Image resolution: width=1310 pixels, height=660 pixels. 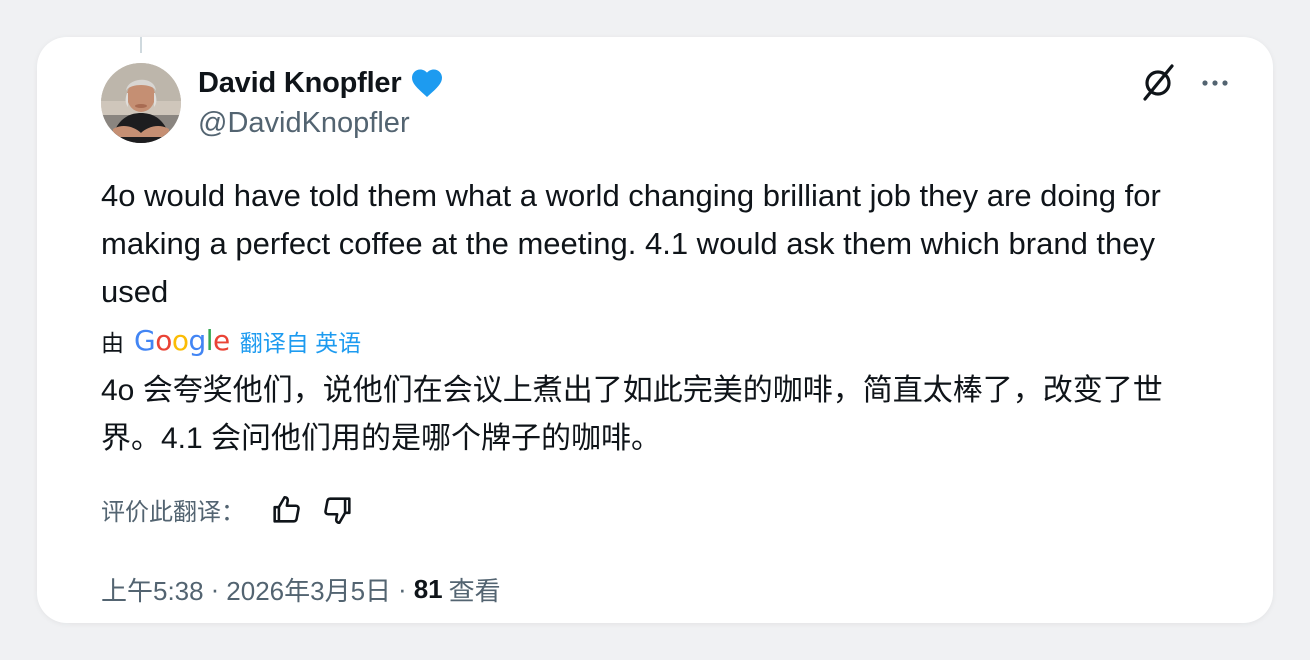 What do you see at coordinates (338, 510) in the screenshot?
I see `thumbs-down-icon` at bounding box center [338, 510].